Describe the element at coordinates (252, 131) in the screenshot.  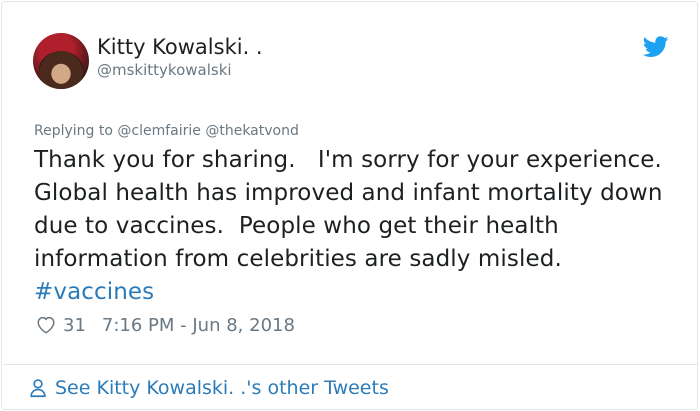
I see `mention-link: @thekatvond` at that location.